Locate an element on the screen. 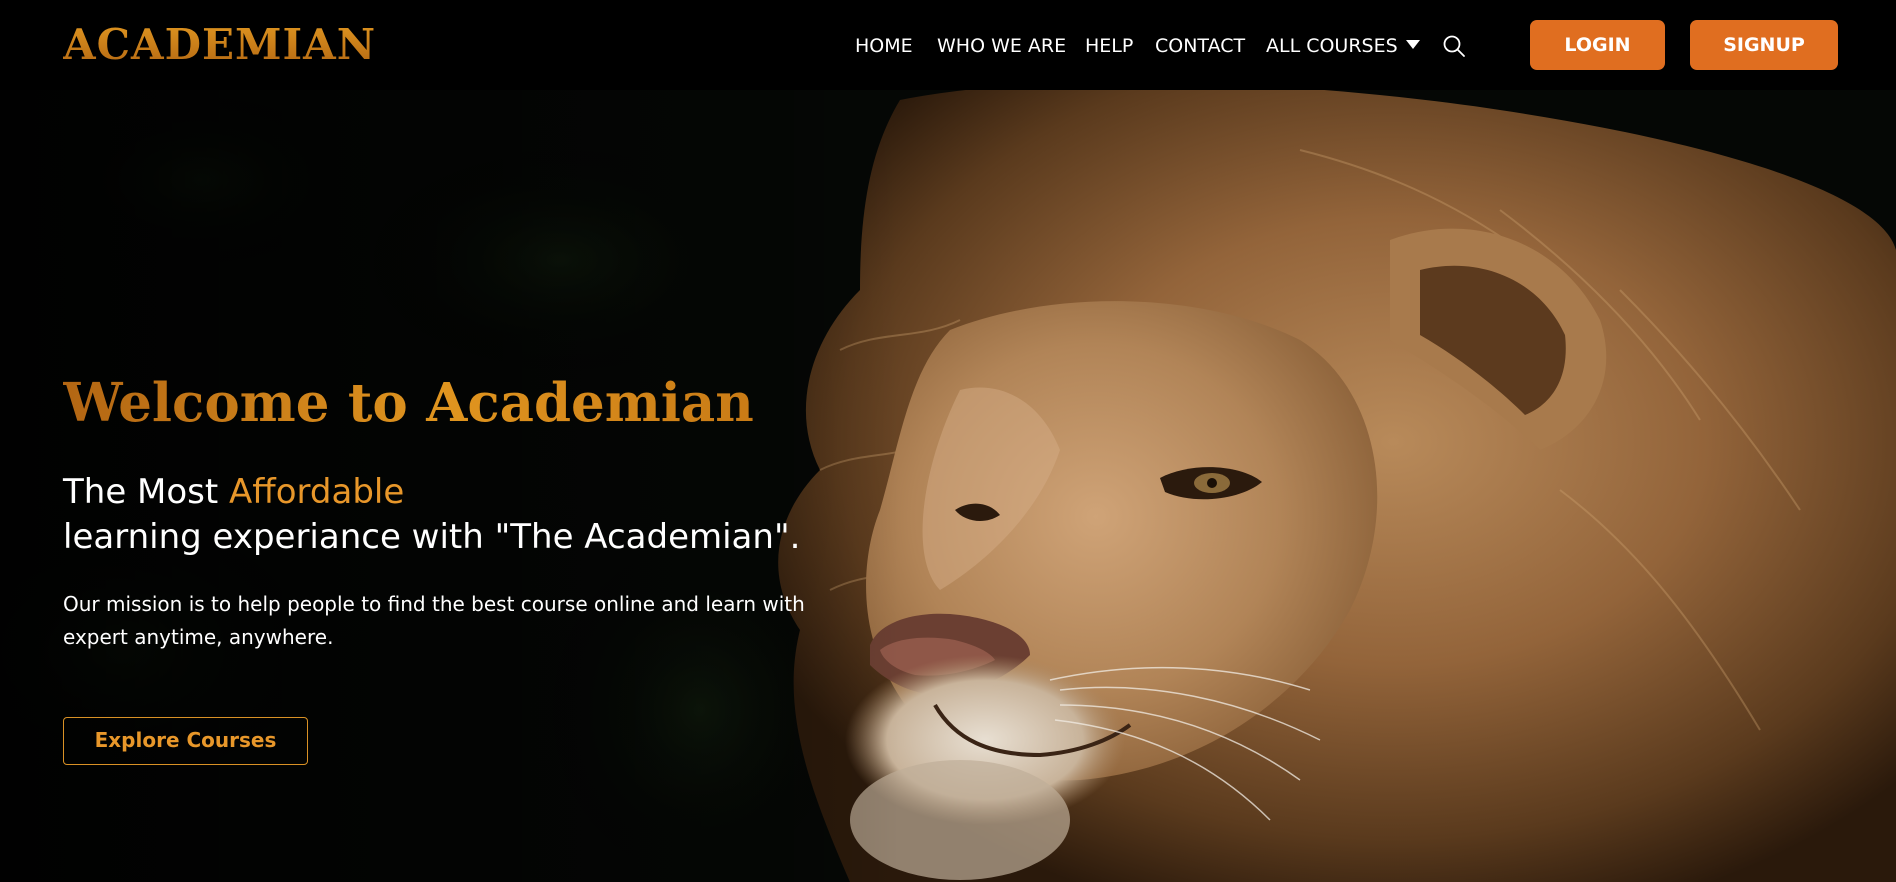 This screenshot has width=1896, height=882. caret-down-icon is located at coordinates (1412, 44).